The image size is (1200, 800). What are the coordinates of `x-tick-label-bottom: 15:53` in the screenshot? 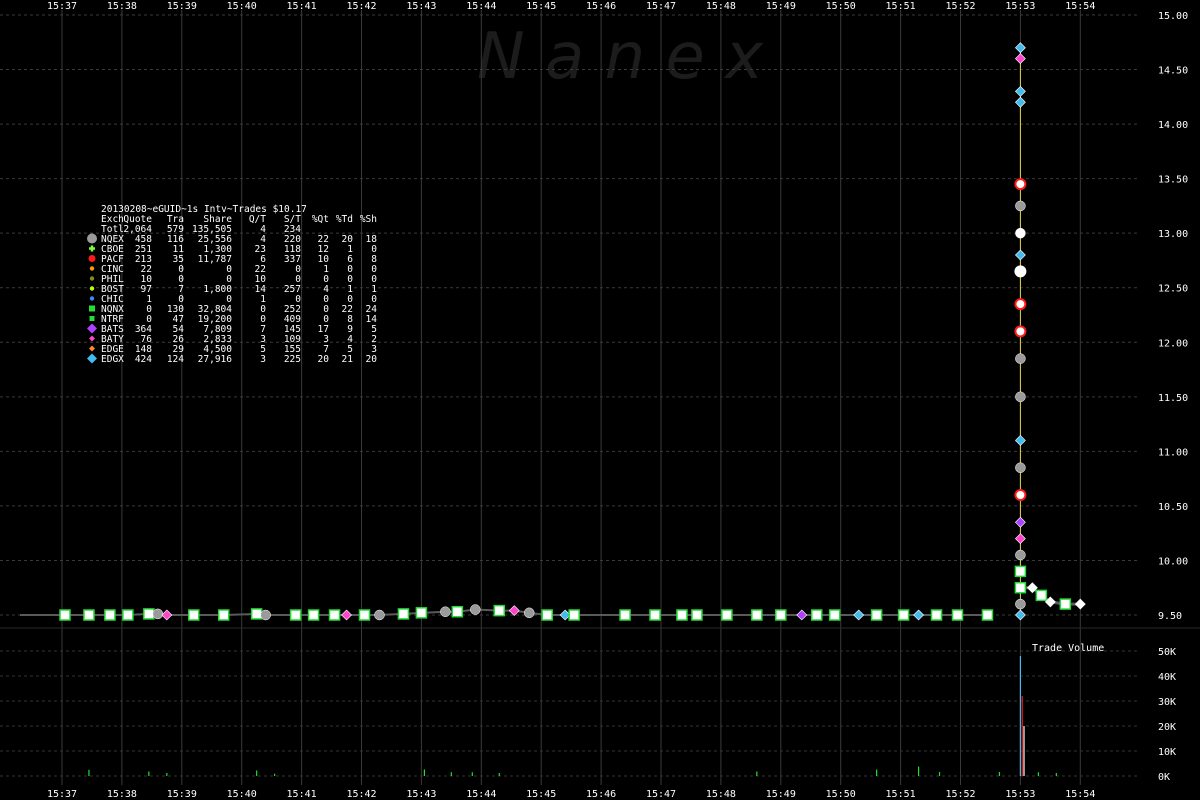 It's located at (1020, 794).